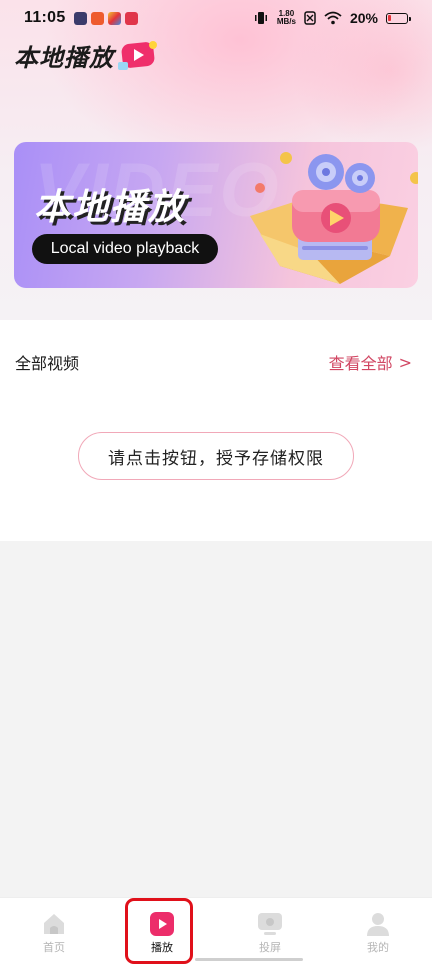 This screenshot has width=432, height=964. Describe the element at coordinates (54, 947) in the screenshot. I see `nav-label-home: 首页` at that location.